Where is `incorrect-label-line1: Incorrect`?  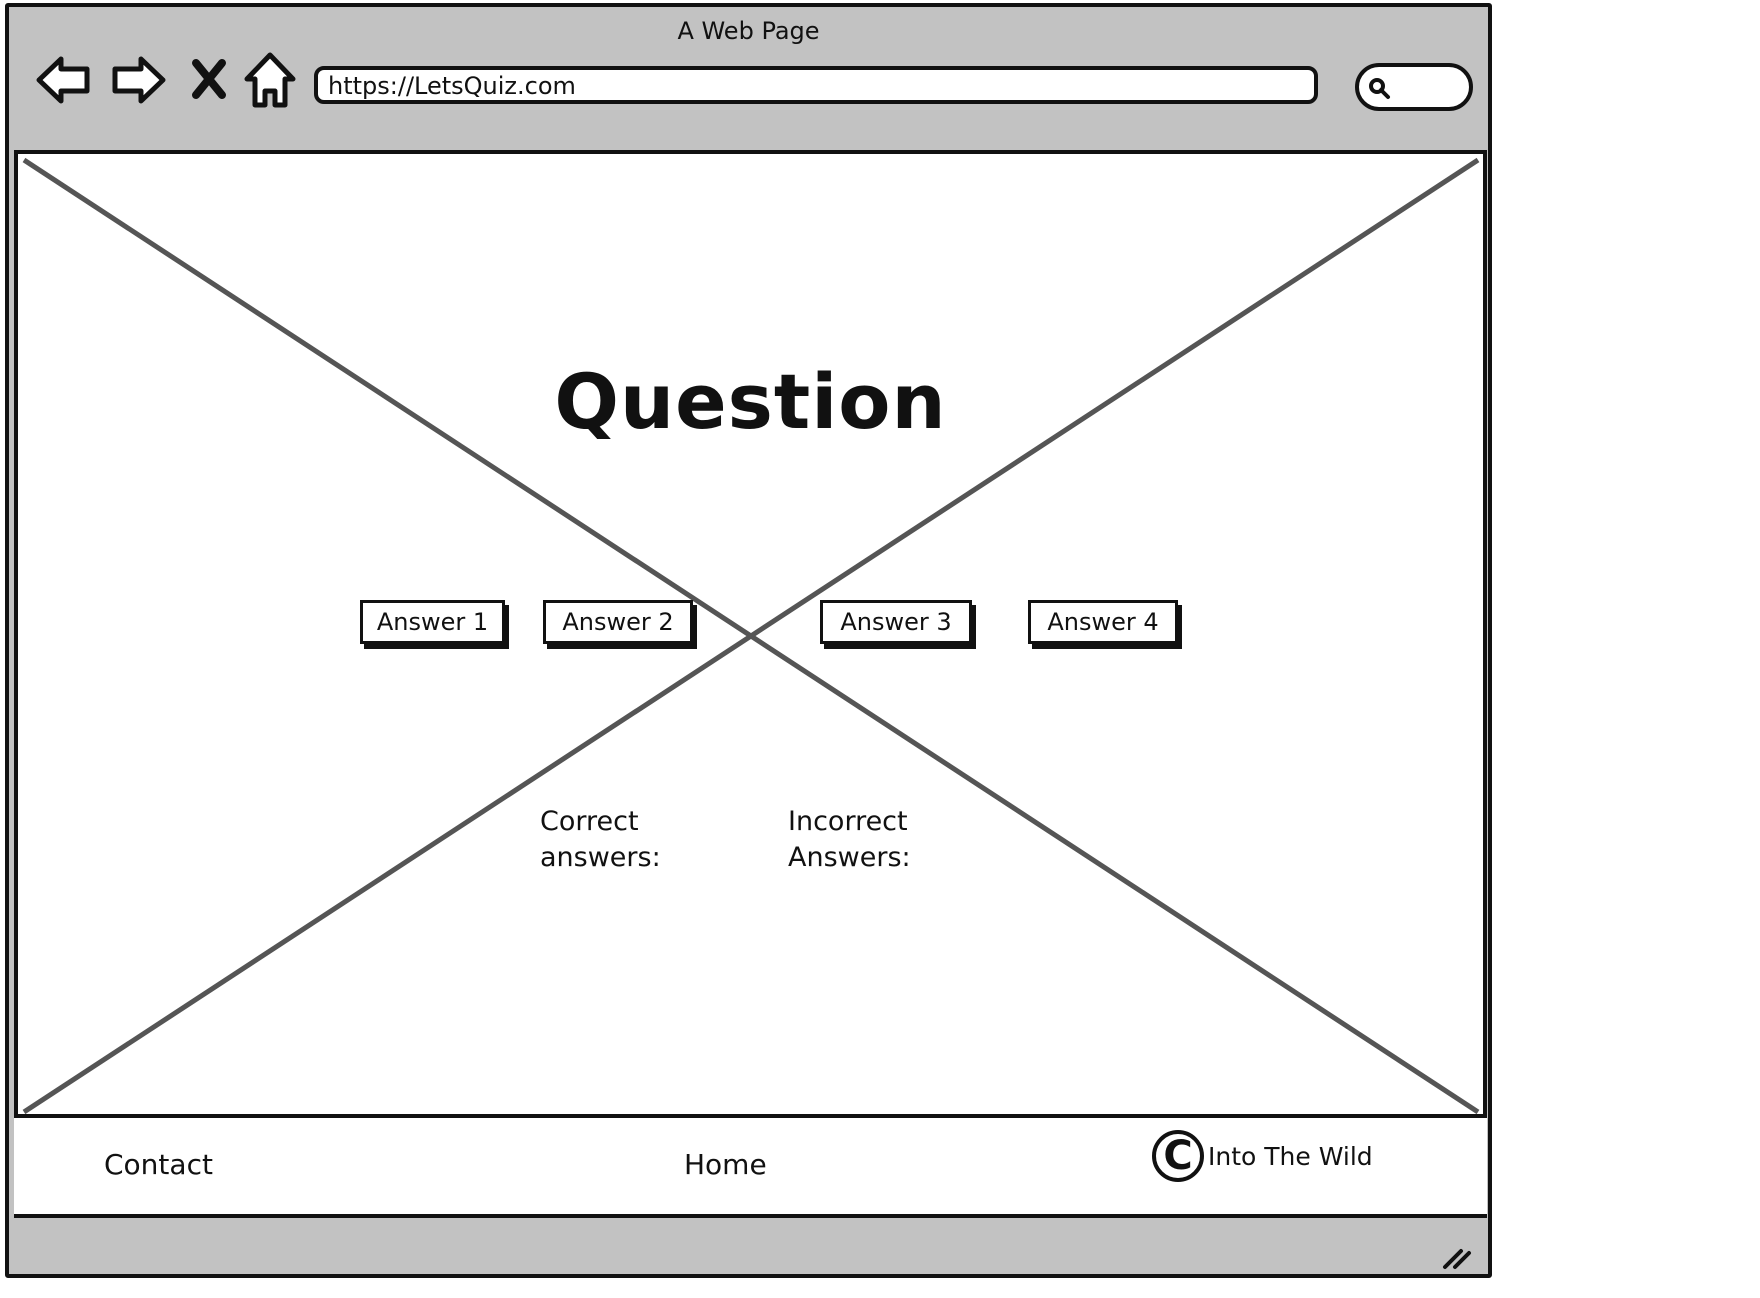 incorrect-label-line1: Incorrect is located at coordinates (848, 821).